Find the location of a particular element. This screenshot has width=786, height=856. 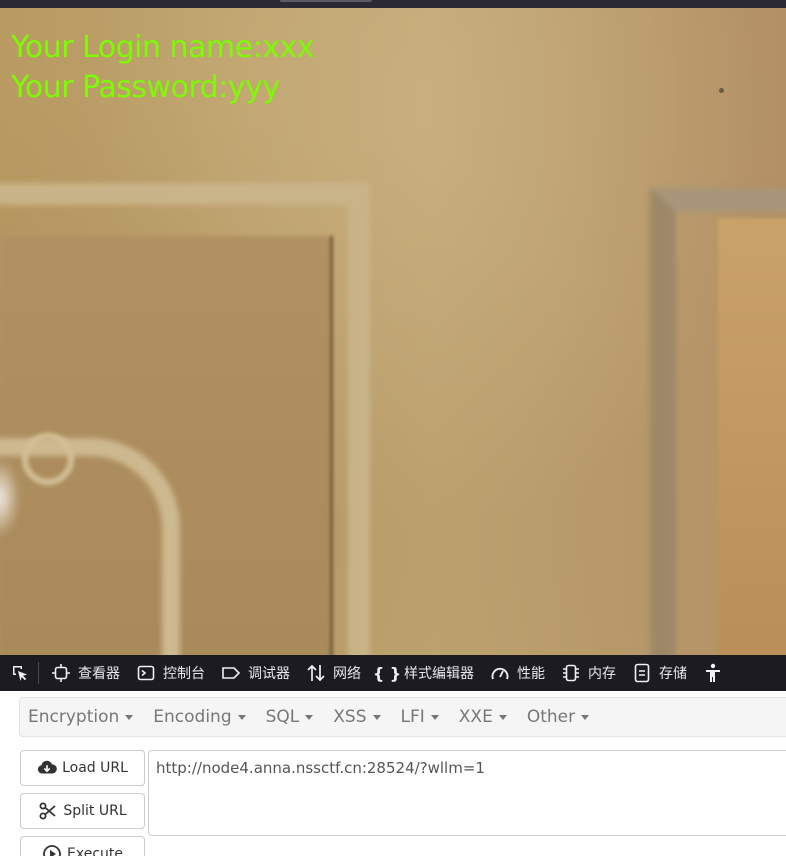

tab-label: 性能 is located at coordinates (531, 674).